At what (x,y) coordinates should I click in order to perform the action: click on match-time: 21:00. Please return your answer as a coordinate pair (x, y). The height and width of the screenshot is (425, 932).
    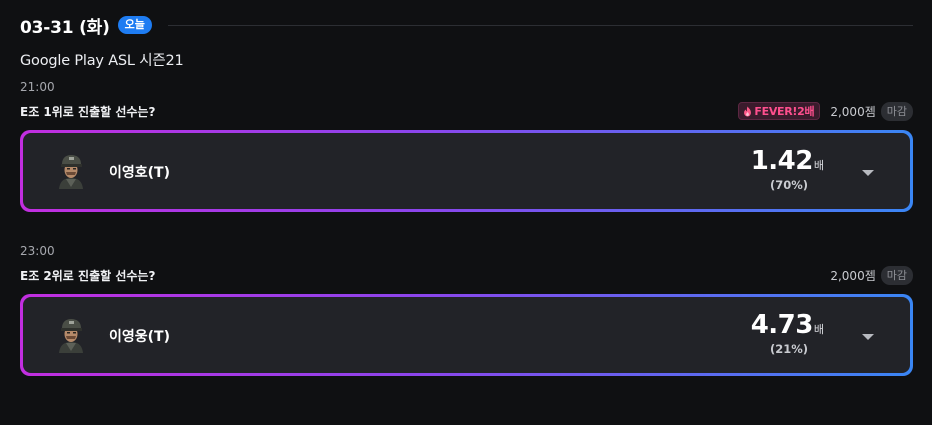
    Looking at the image, I should click on (37, 87).